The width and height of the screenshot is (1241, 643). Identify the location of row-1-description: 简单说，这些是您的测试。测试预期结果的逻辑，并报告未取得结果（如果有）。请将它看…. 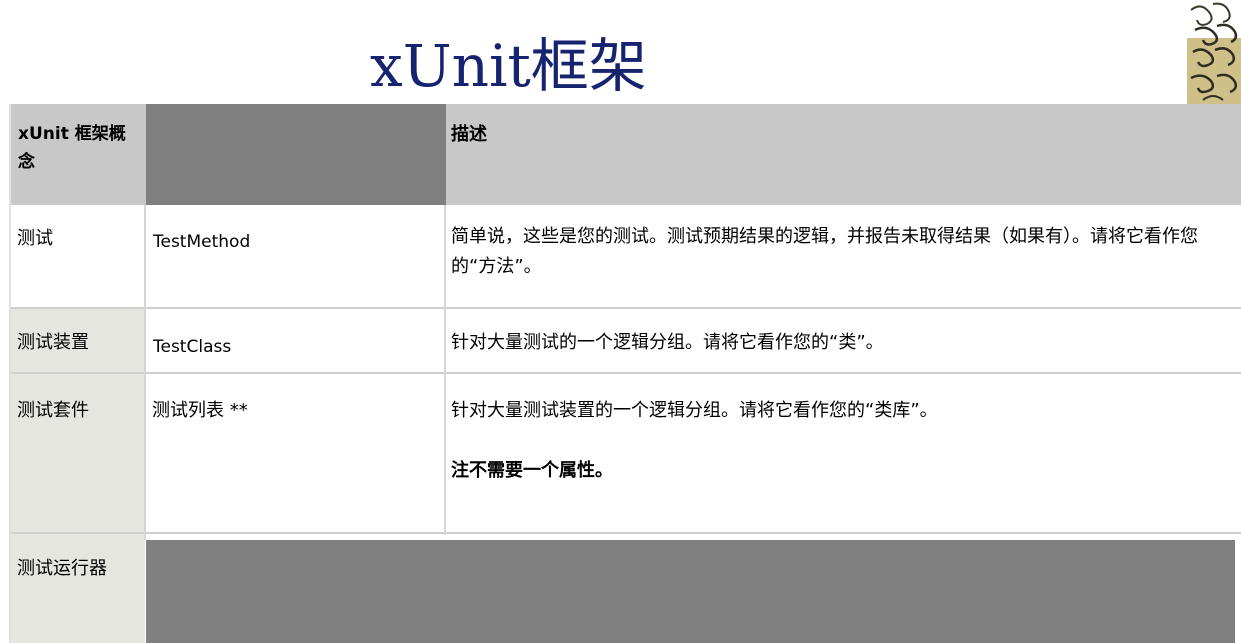
(824, 251).